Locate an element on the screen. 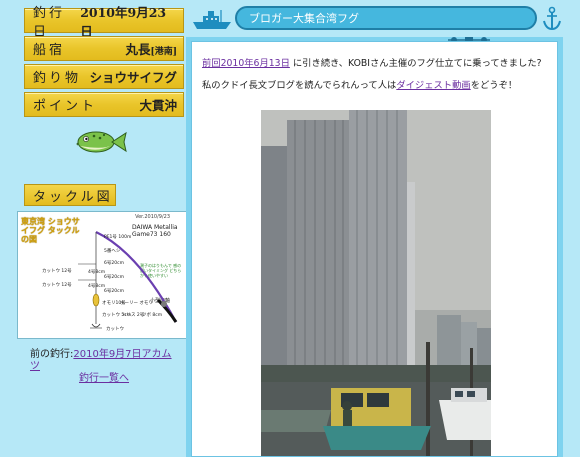 The height and width of the screenshot is (457, 580). point-label: ポイント is located at coordinates (65, 106).